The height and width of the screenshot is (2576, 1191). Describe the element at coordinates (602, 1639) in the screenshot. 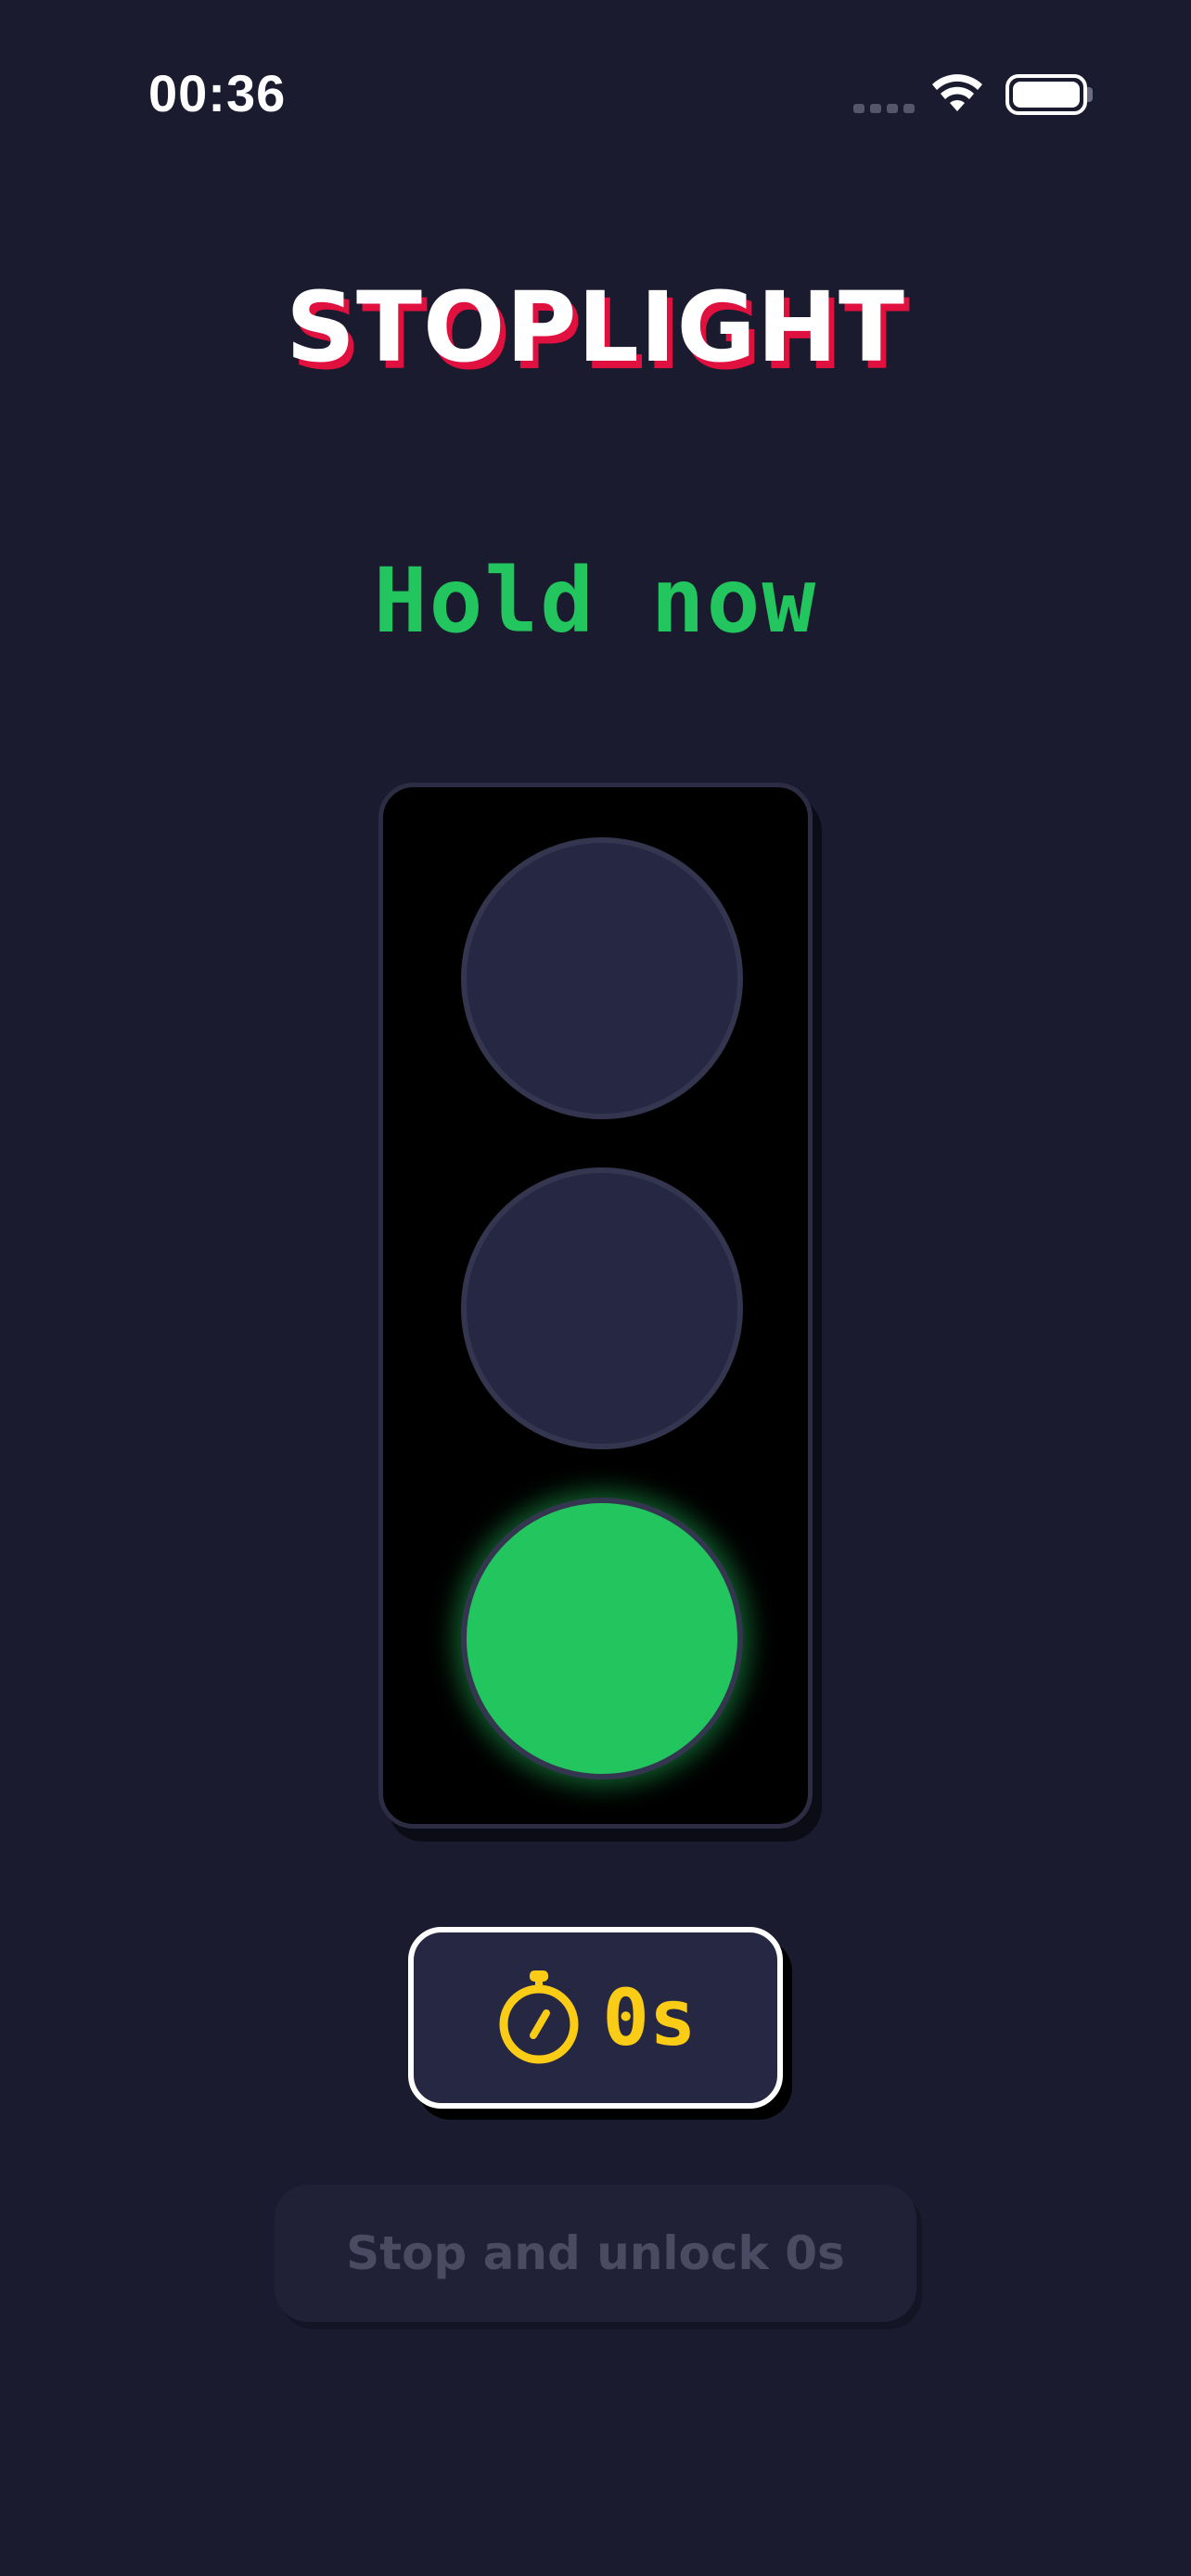

I see `green-light` at that location.